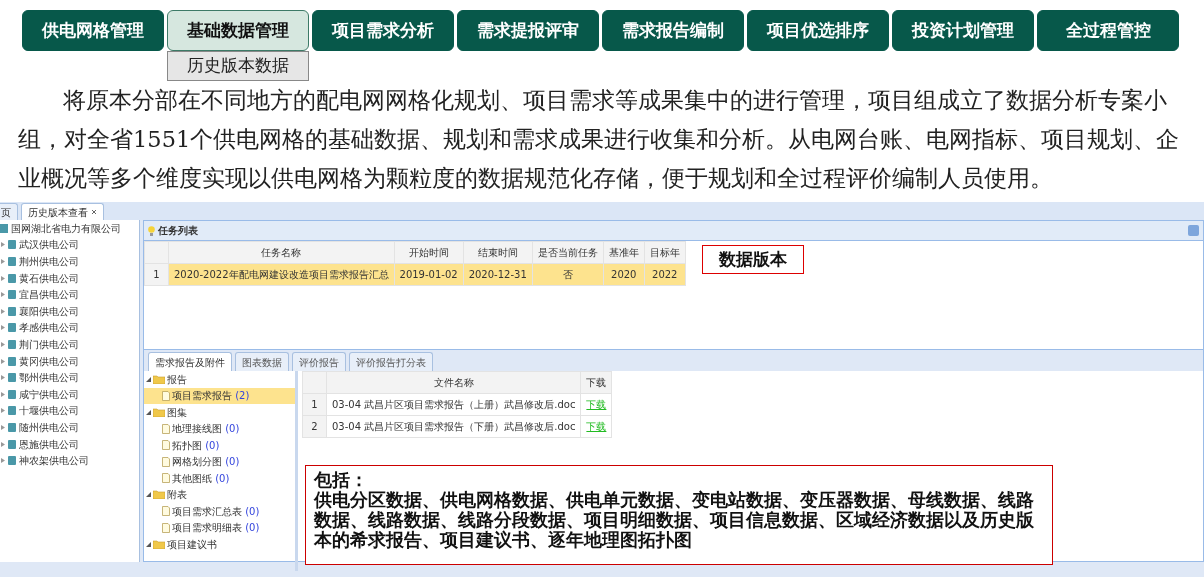  What do you see at coordinates (219, 527) in the screenshot?
I see `tree-item: 项目需求明细表 (0)` at bounding box center [219, 527].